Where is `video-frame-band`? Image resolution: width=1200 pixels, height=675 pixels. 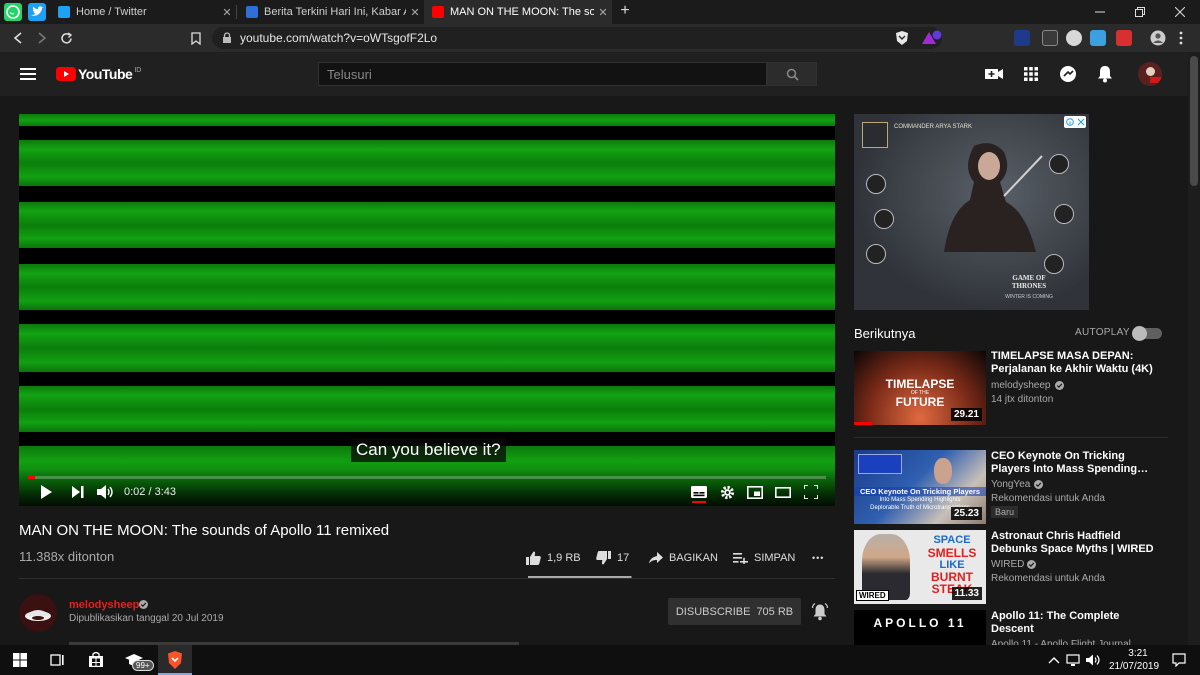
video-frame-band is located at coordinates (427, 225).